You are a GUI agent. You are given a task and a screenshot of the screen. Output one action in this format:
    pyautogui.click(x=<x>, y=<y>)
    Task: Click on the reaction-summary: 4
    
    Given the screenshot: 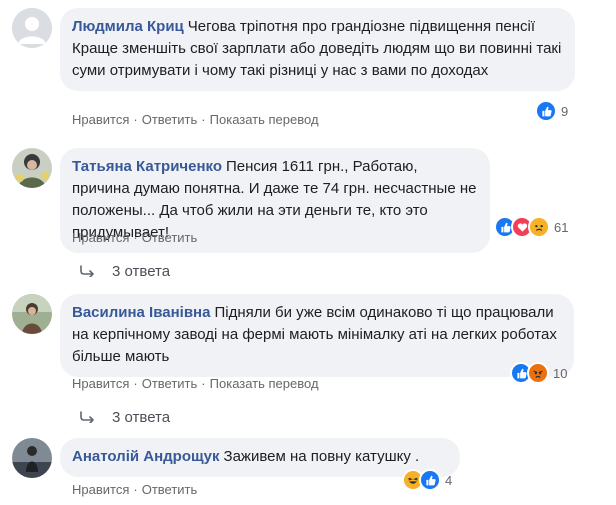 What is the action you would take?
    pyautogui.click(x=427, y=480)
    